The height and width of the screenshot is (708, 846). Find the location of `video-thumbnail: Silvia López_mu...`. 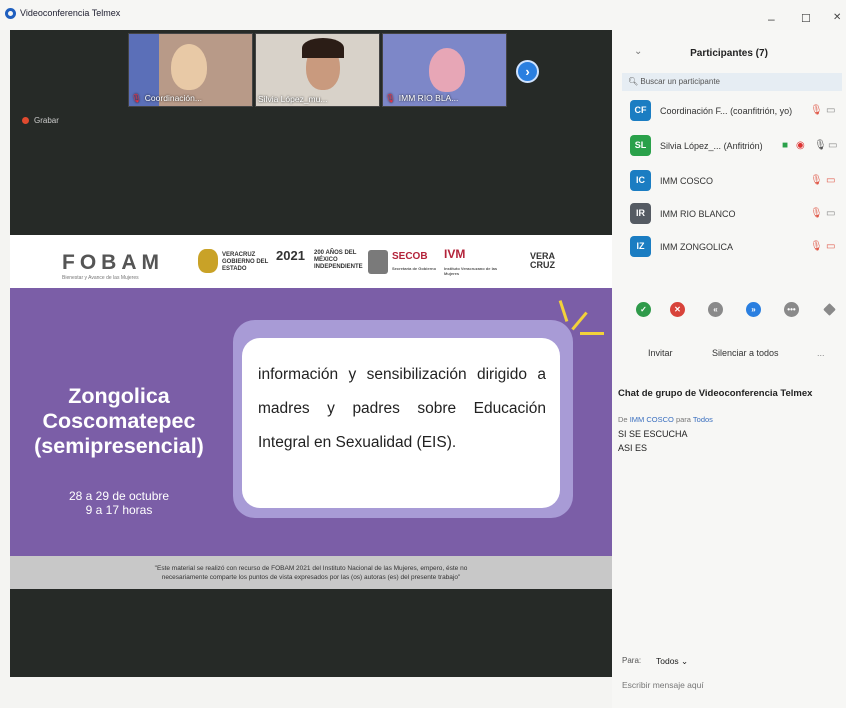

video-thumbnail: Silvia López_mu... is located at coordinates (317, 70).